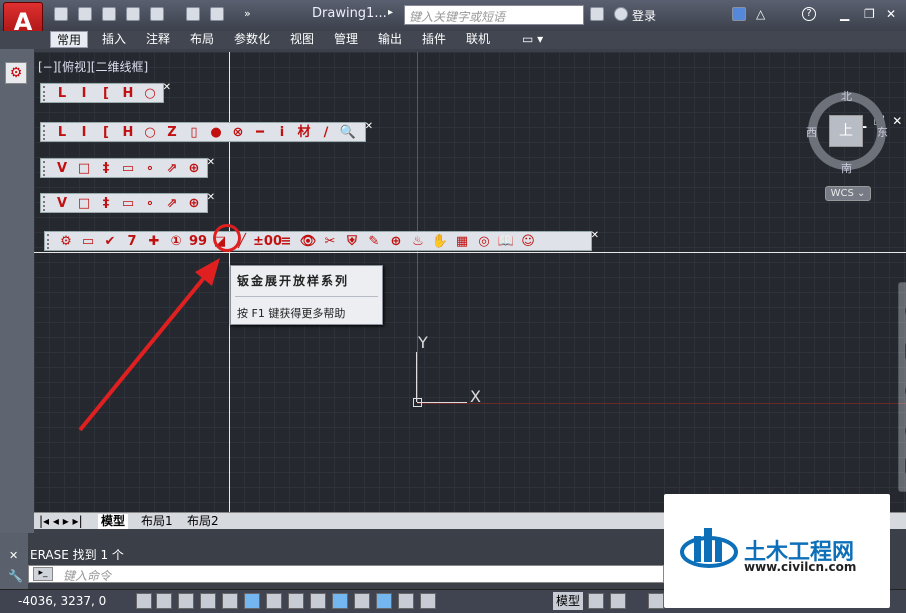 The image size is (906, 613). I want to click on close-icon: ✕, so click(893, 14).